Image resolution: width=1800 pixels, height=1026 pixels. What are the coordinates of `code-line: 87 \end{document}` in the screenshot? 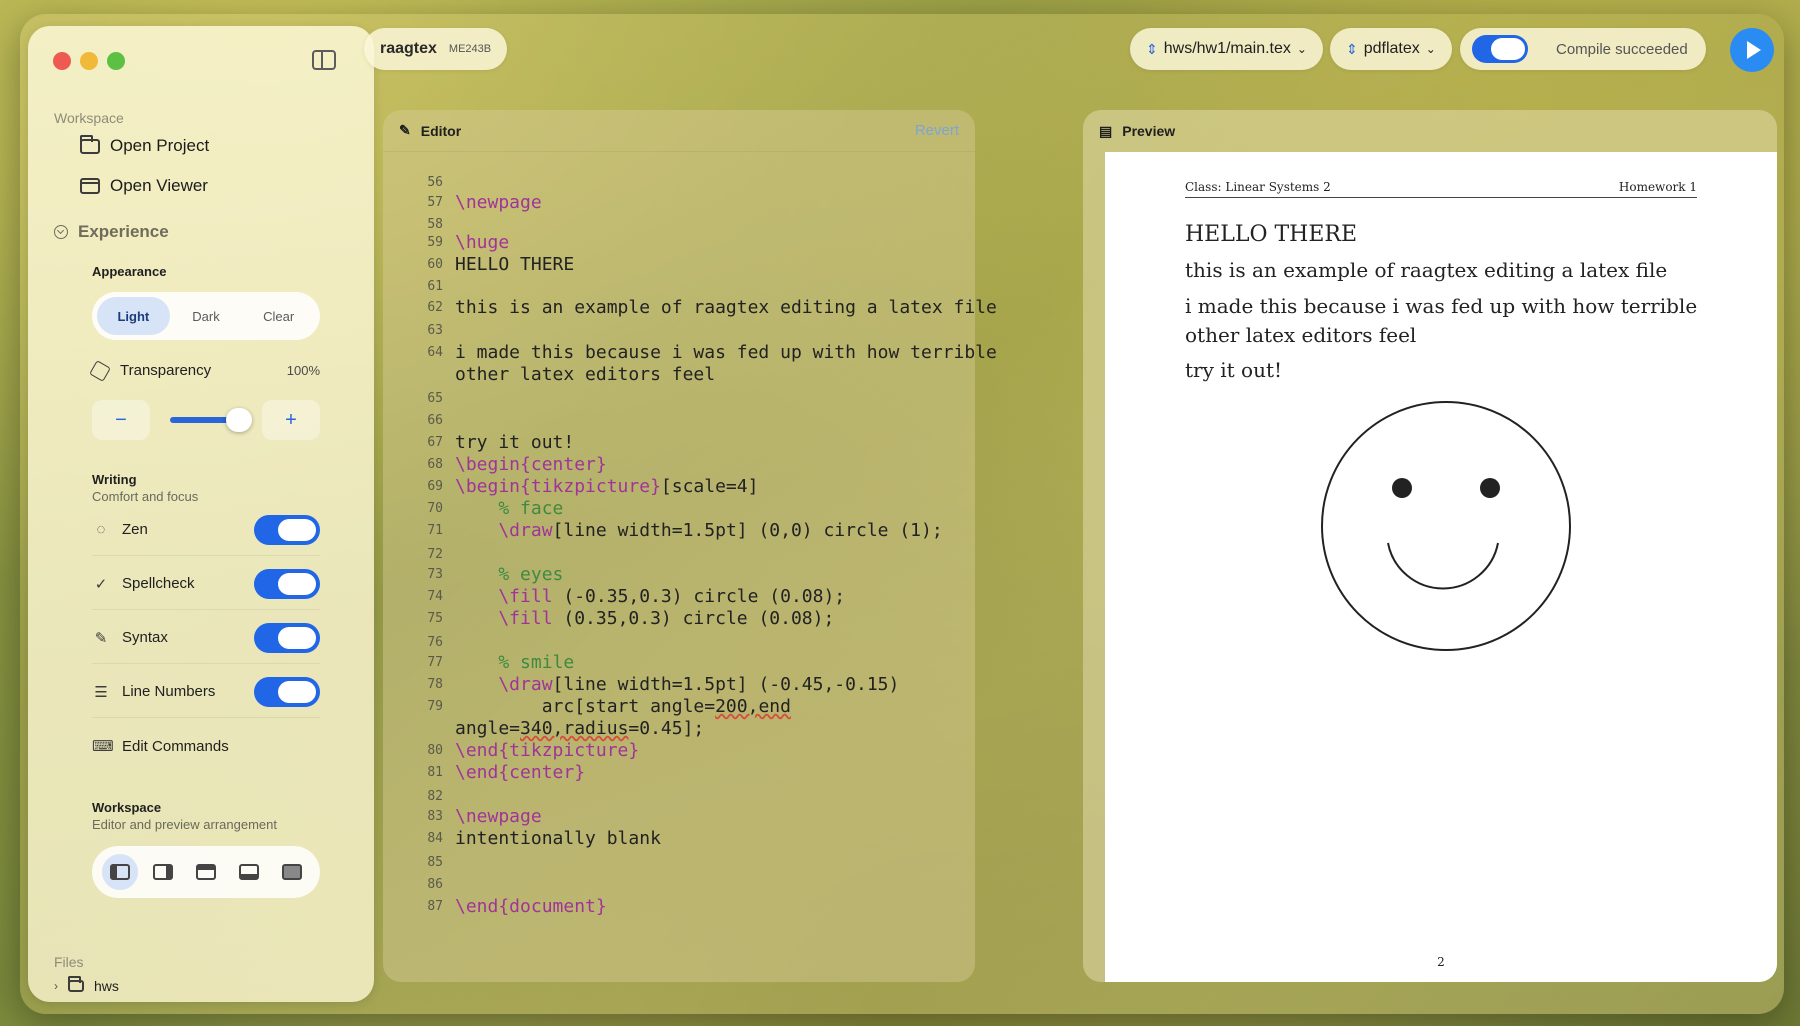 It's located at (494, 906).